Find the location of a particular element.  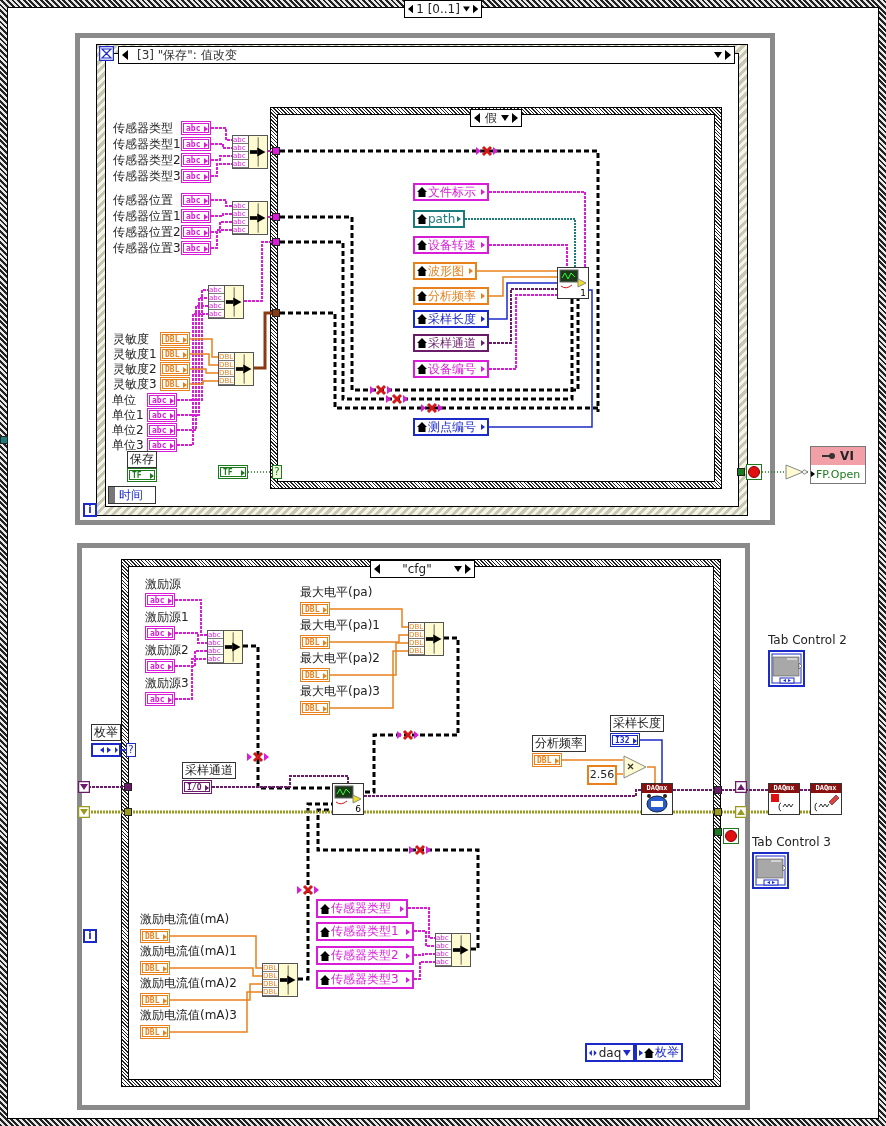

iteration-terminal: i is located at coordinates (90, 936).